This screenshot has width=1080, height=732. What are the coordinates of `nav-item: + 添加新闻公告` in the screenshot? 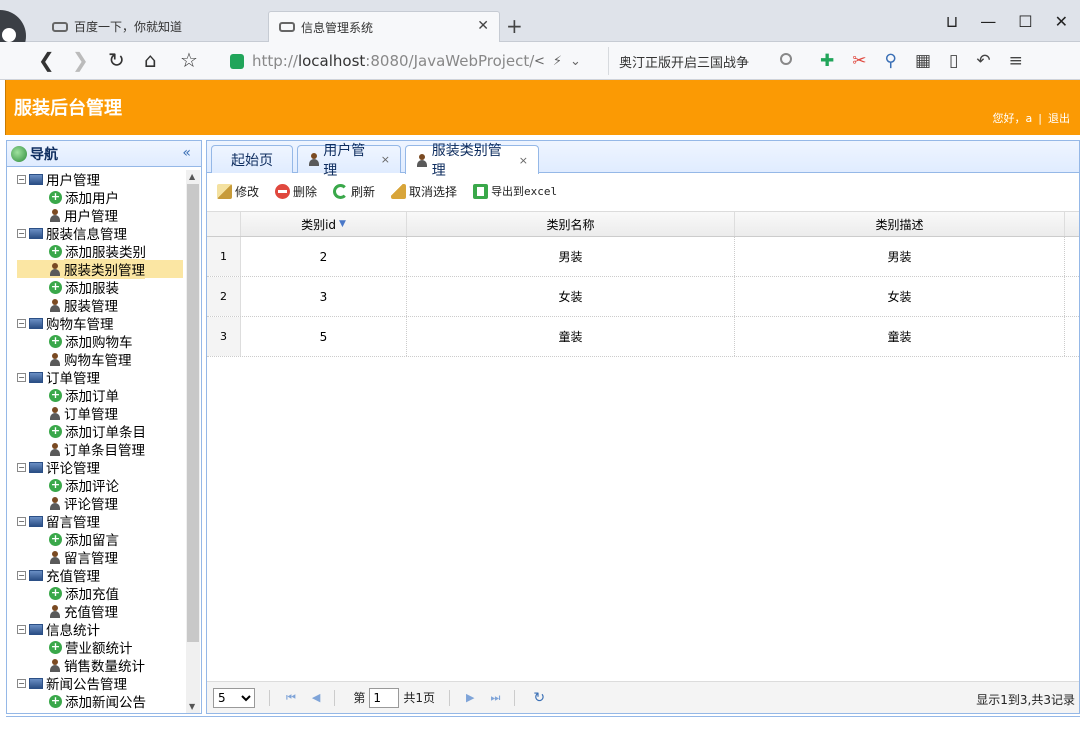 It's located at (96, 701).